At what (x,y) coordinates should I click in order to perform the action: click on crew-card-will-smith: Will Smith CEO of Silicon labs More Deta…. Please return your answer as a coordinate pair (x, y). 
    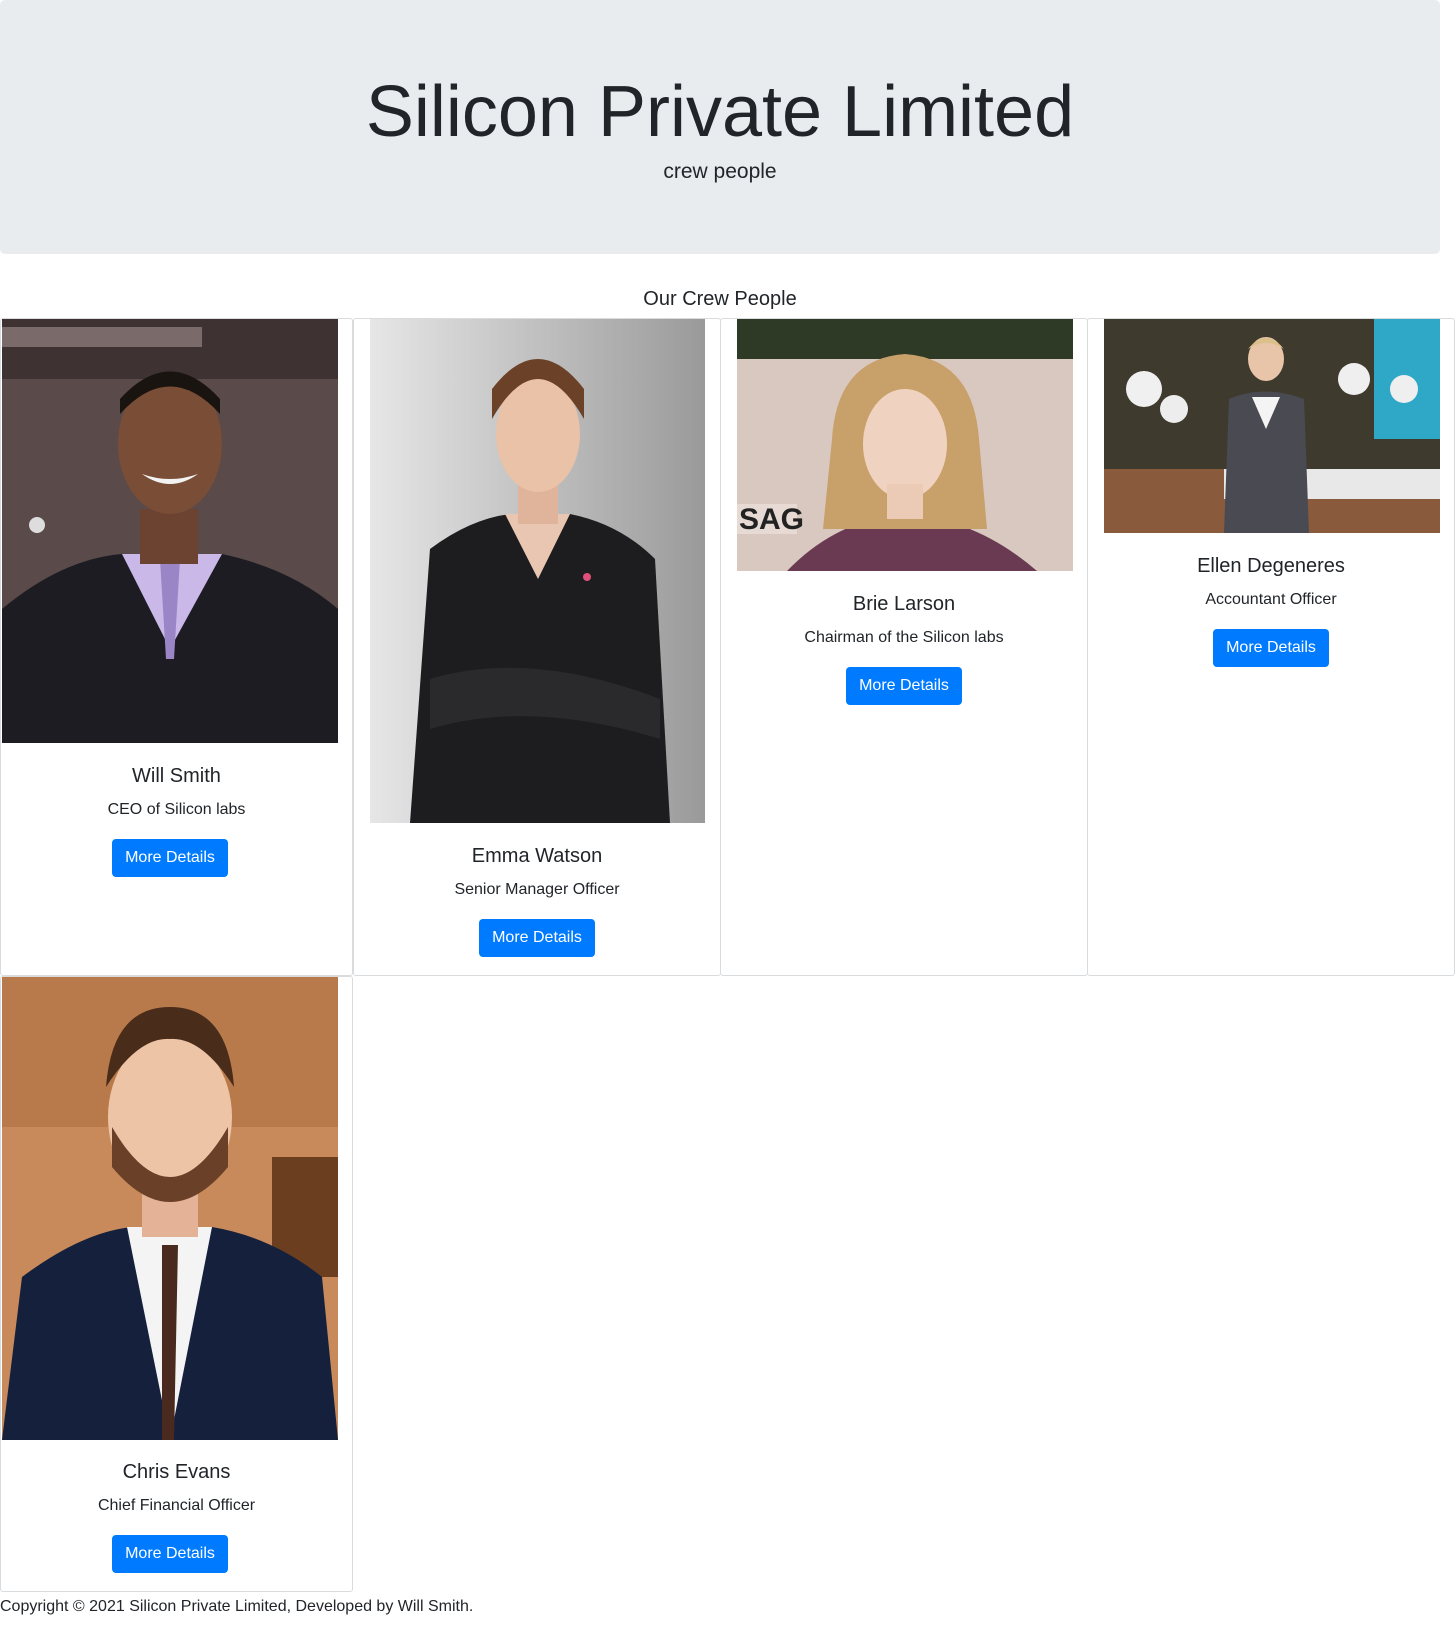
    Looking at the image, I should click on (176, 647).